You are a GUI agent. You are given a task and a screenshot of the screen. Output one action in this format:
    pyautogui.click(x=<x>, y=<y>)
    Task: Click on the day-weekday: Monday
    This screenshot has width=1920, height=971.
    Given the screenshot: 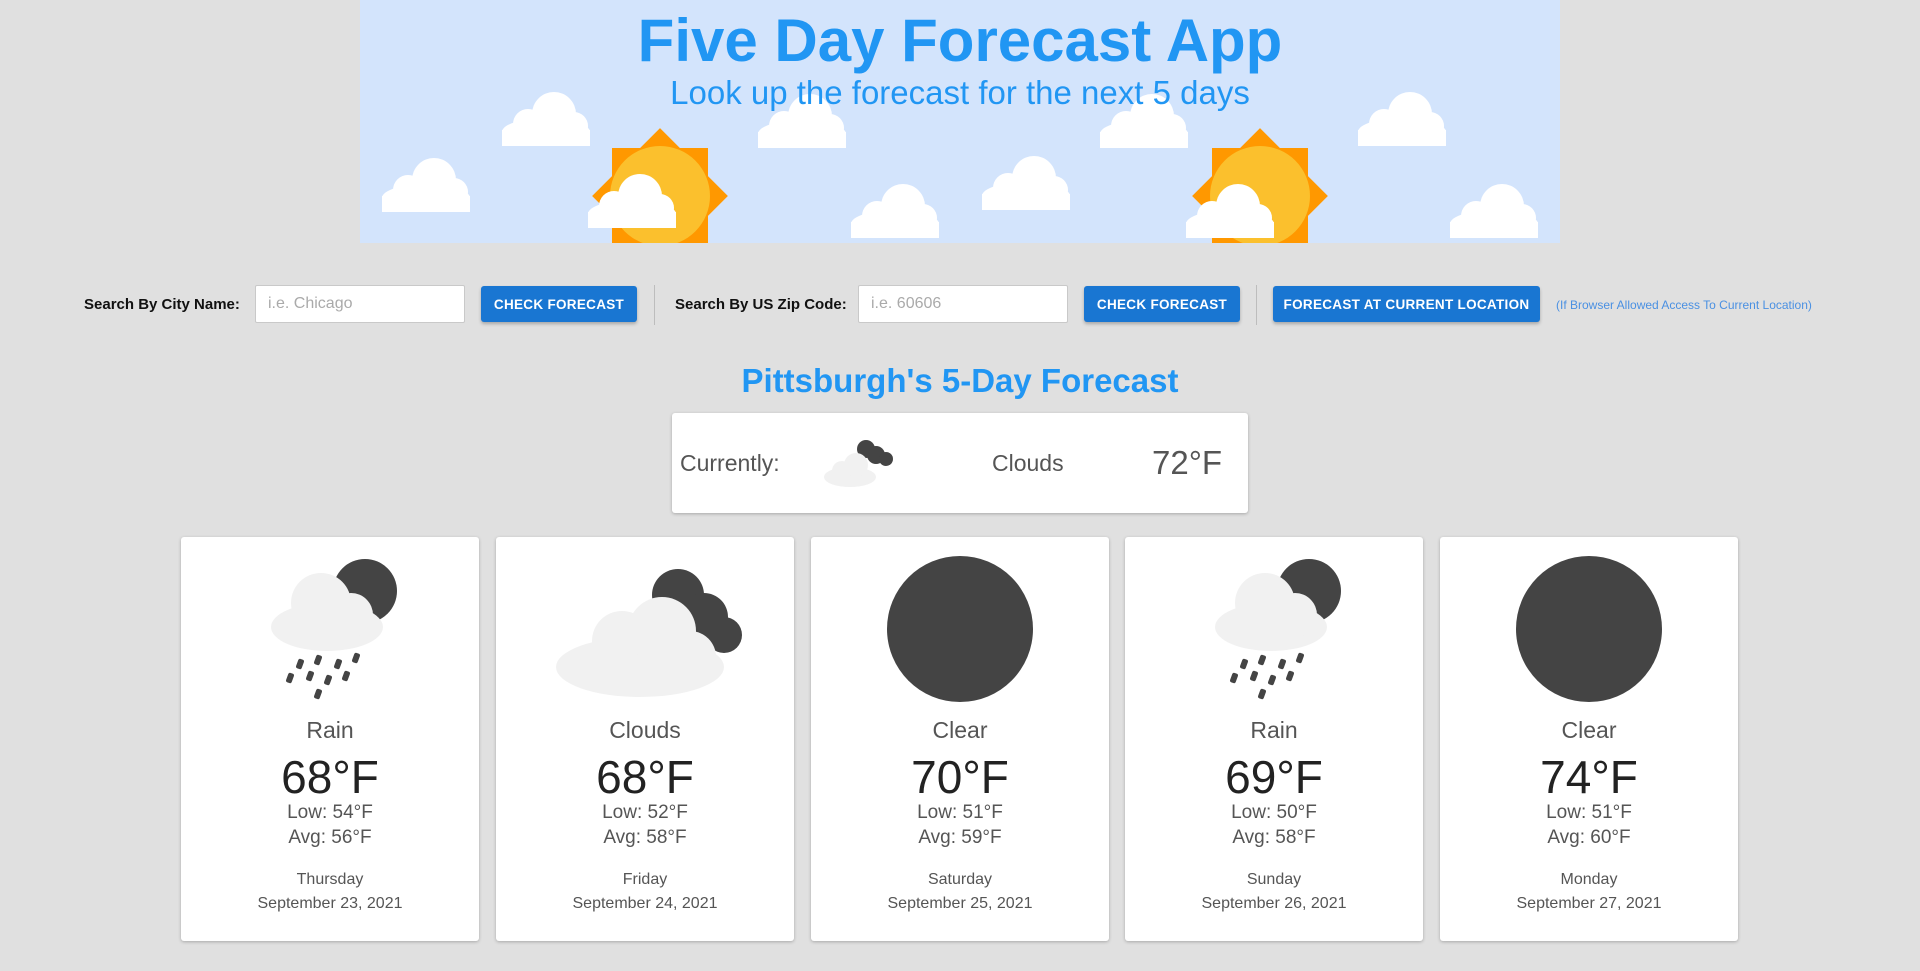 What is the action you would take?
    pyautogui.click(x=1589, y=879)
    